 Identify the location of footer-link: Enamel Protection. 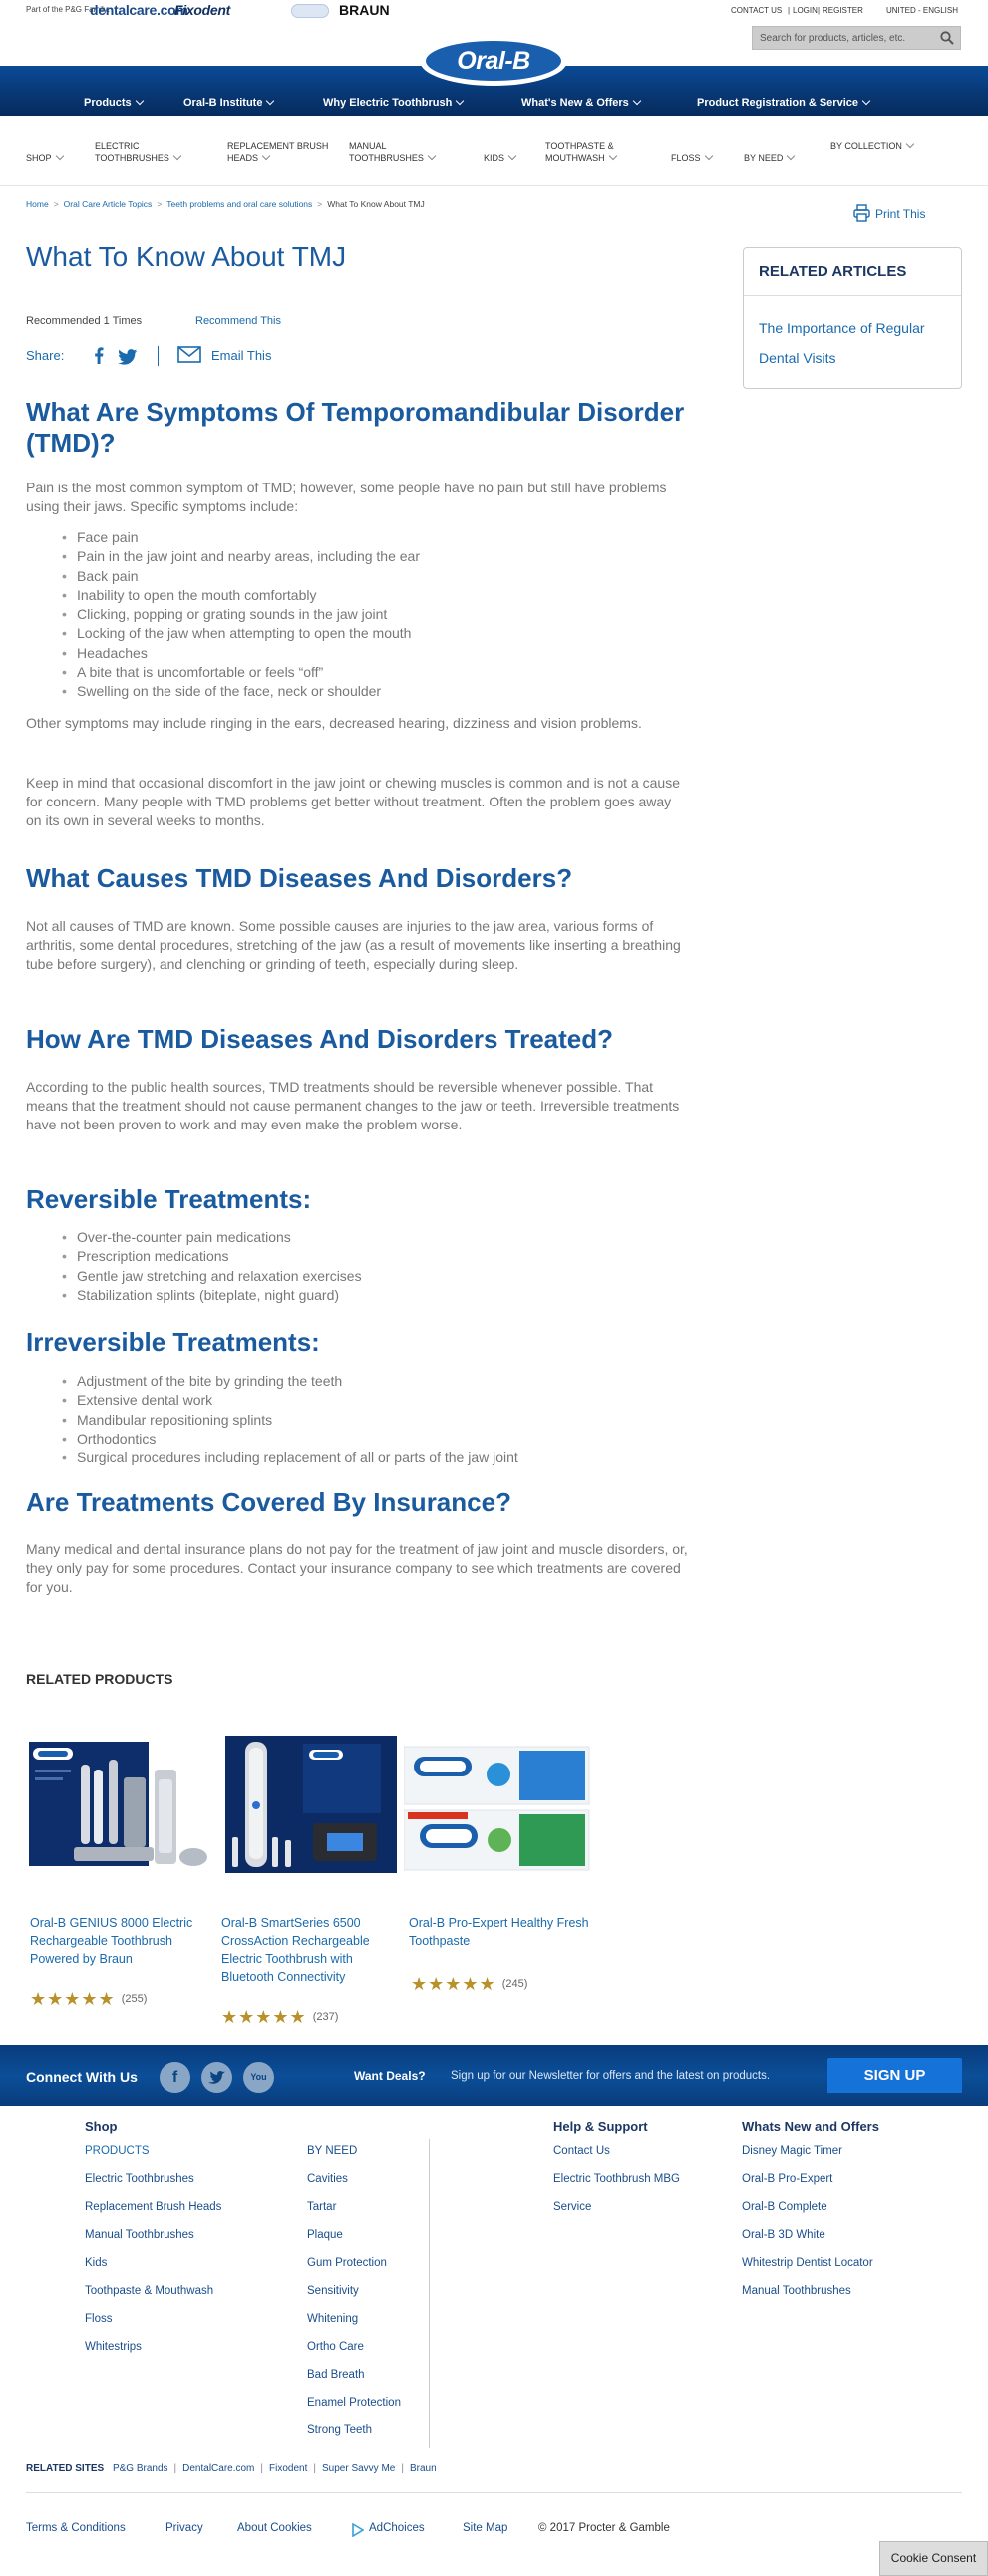
(354, 2403).